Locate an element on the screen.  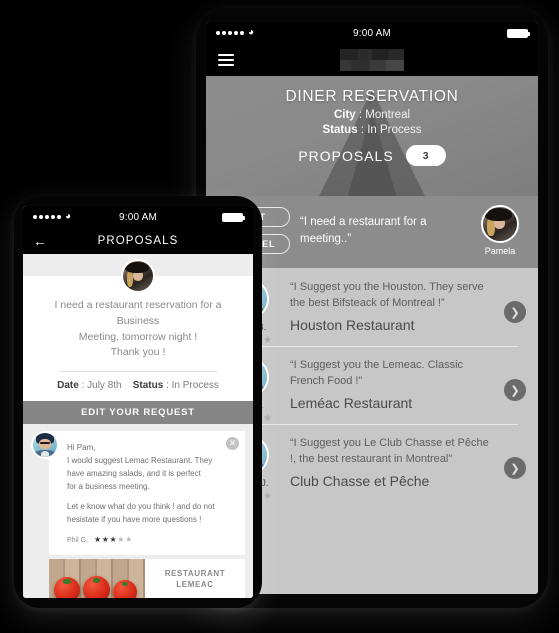
restaurant-card: RESTAURANT LEMEAC 52$ + TAX is located at coordinates (147, 578).